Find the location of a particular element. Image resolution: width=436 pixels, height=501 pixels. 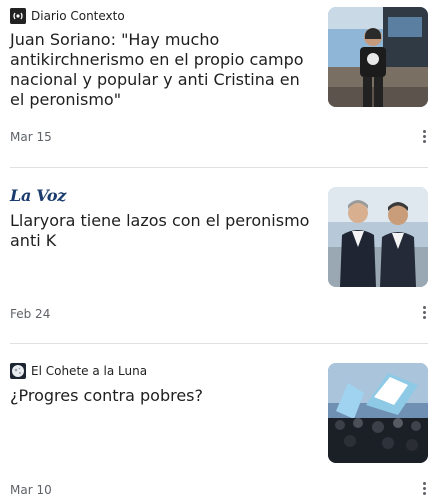

article-date: Mar 10 is located at coordinates (31, 490).